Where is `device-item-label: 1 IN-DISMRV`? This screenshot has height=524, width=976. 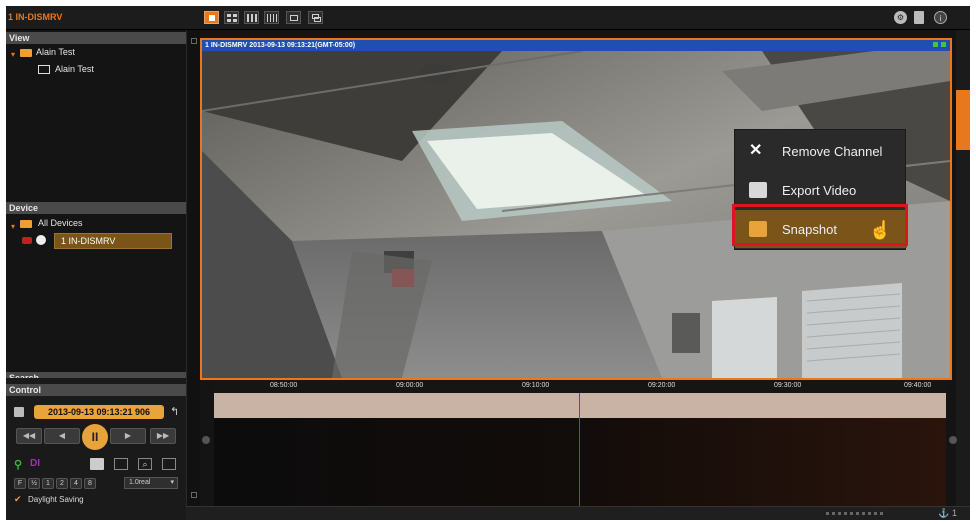 device-item-label: 1 IN-DISMRV is located at coordinates (88, 241).